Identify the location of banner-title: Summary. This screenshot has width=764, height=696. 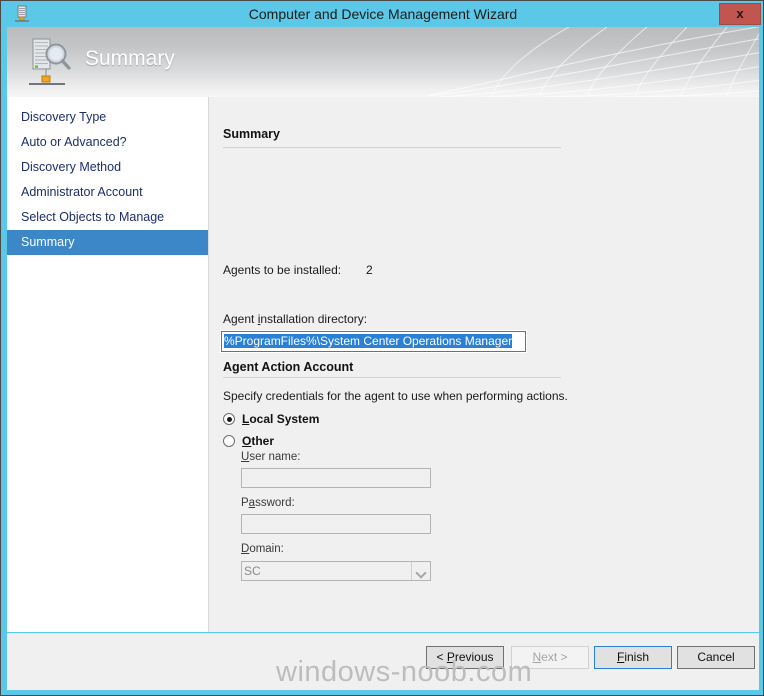
(130, 58).